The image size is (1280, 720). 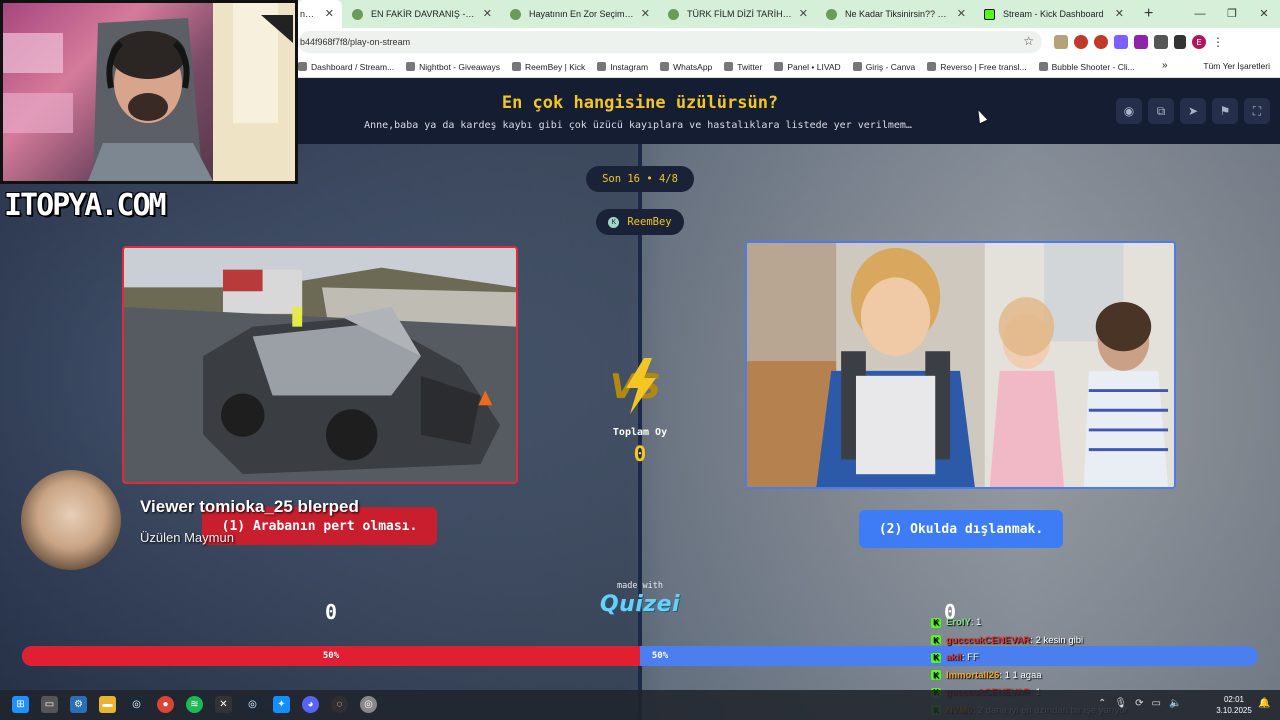 What do you see at coordinates (622, 67) in the screenshot?
I see `bookmark-item: Instagram` at bounding box center [622, 67].